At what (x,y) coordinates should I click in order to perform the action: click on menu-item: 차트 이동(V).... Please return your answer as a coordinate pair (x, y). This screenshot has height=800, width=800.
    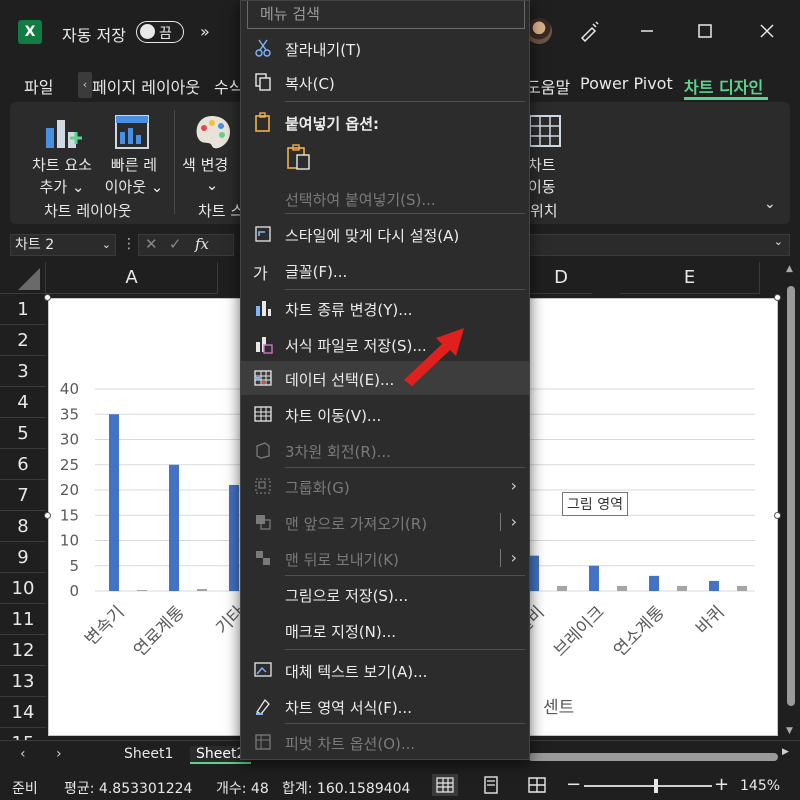
    Looking at the image, I should click on (385, 414).